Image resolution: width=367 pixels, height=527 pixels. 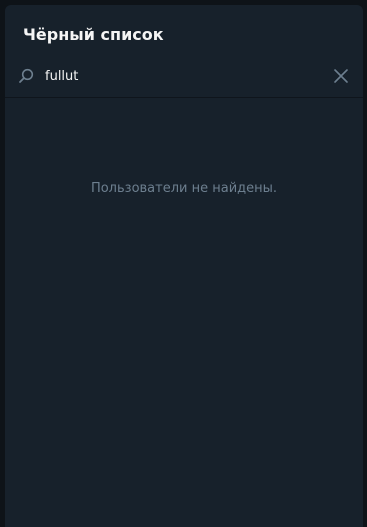 I want to click on search-icon, so click(x=26, y=76).